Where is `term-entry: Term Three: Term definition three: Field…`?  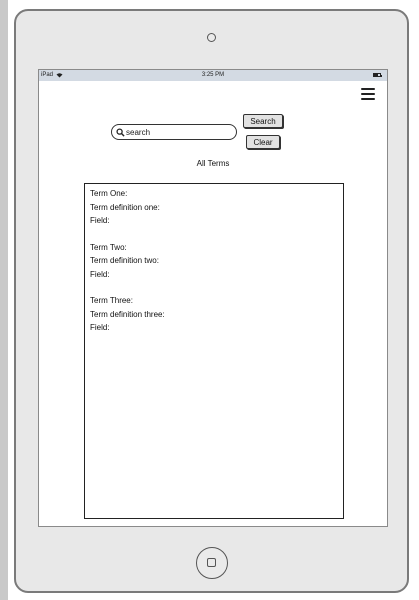 term-entry: Term Three: Term definition three: Field… is located at coordinates (214, 314).